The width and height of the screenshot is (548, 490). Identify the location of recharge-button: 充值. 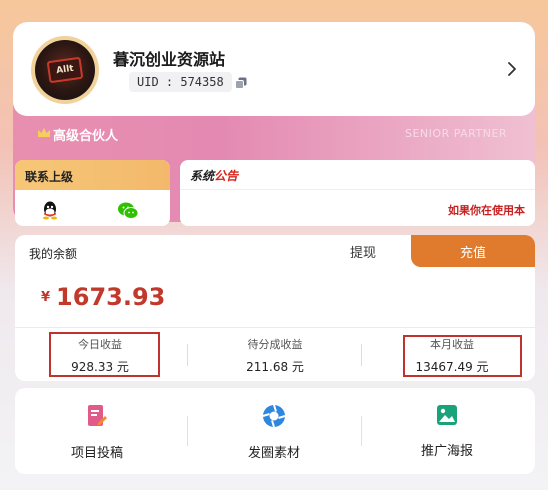
(473, 251).